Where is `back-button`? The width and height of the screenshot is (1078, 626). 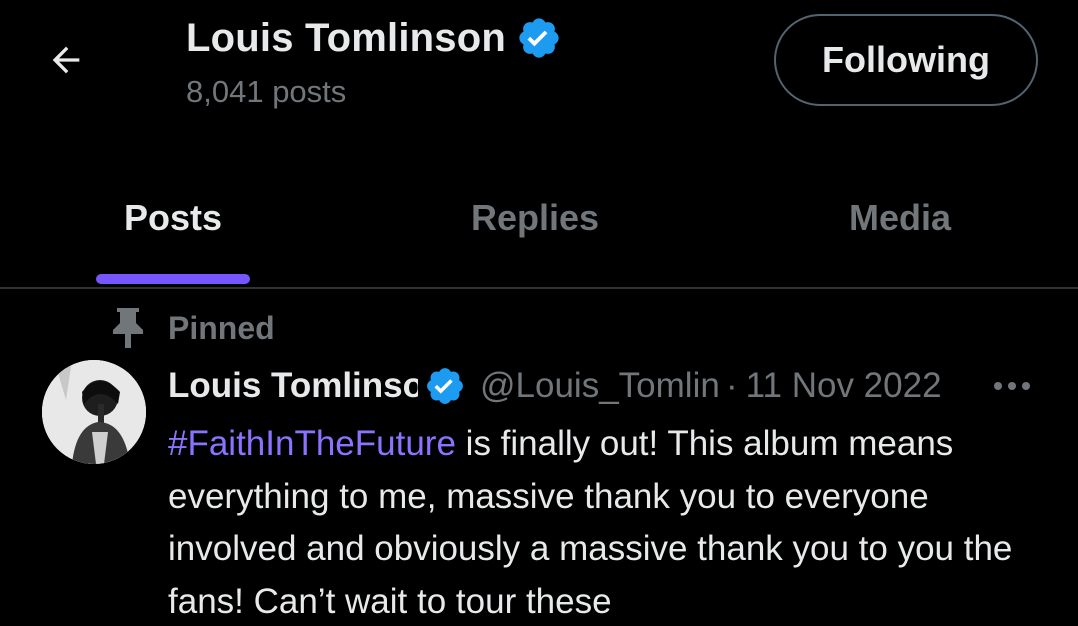
back-button is located at coordinates (66, 60).